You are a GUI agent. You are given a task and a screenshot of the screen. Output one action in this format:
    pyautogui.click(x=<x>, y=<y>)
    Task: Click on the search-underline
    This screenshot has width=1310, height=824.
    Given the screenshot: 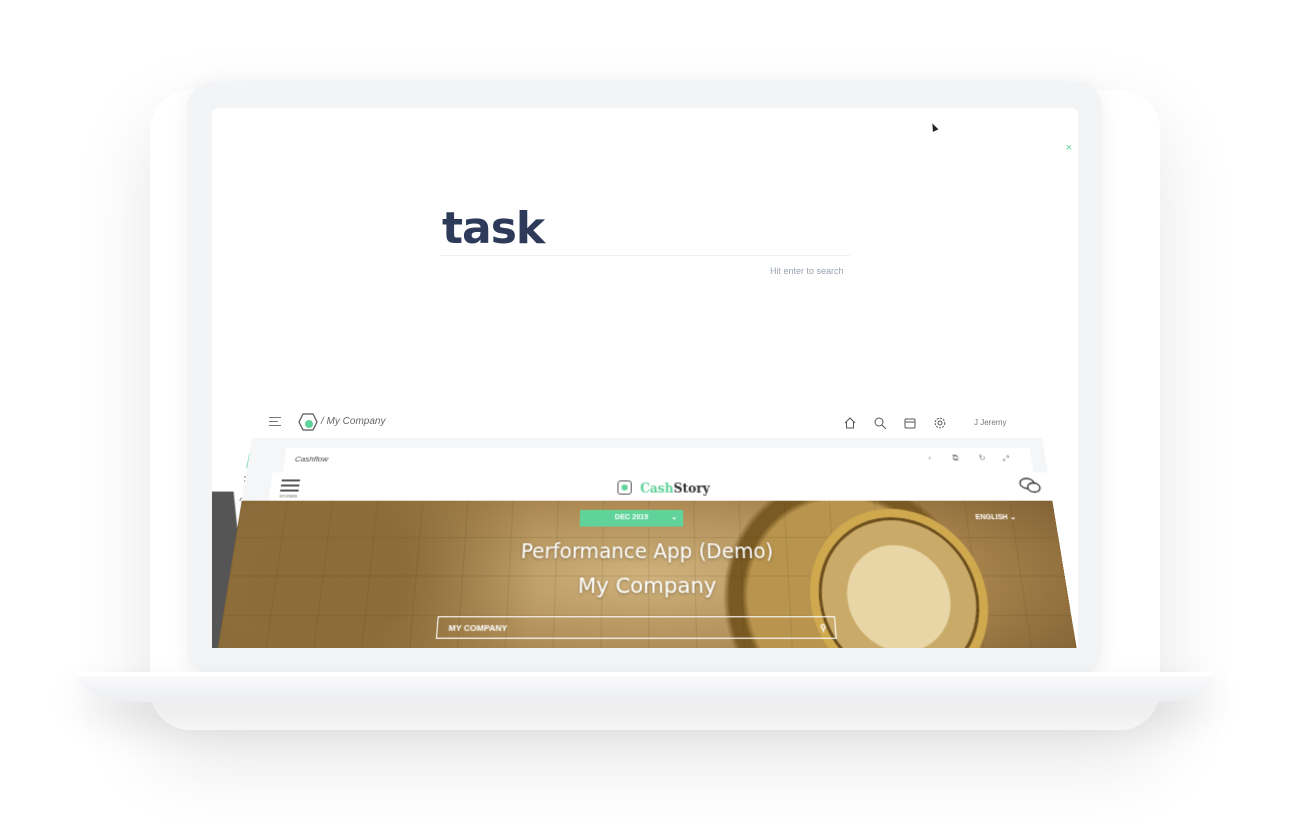 What is the action you would take?
    pyautogui.click(x=645, y=255)
    